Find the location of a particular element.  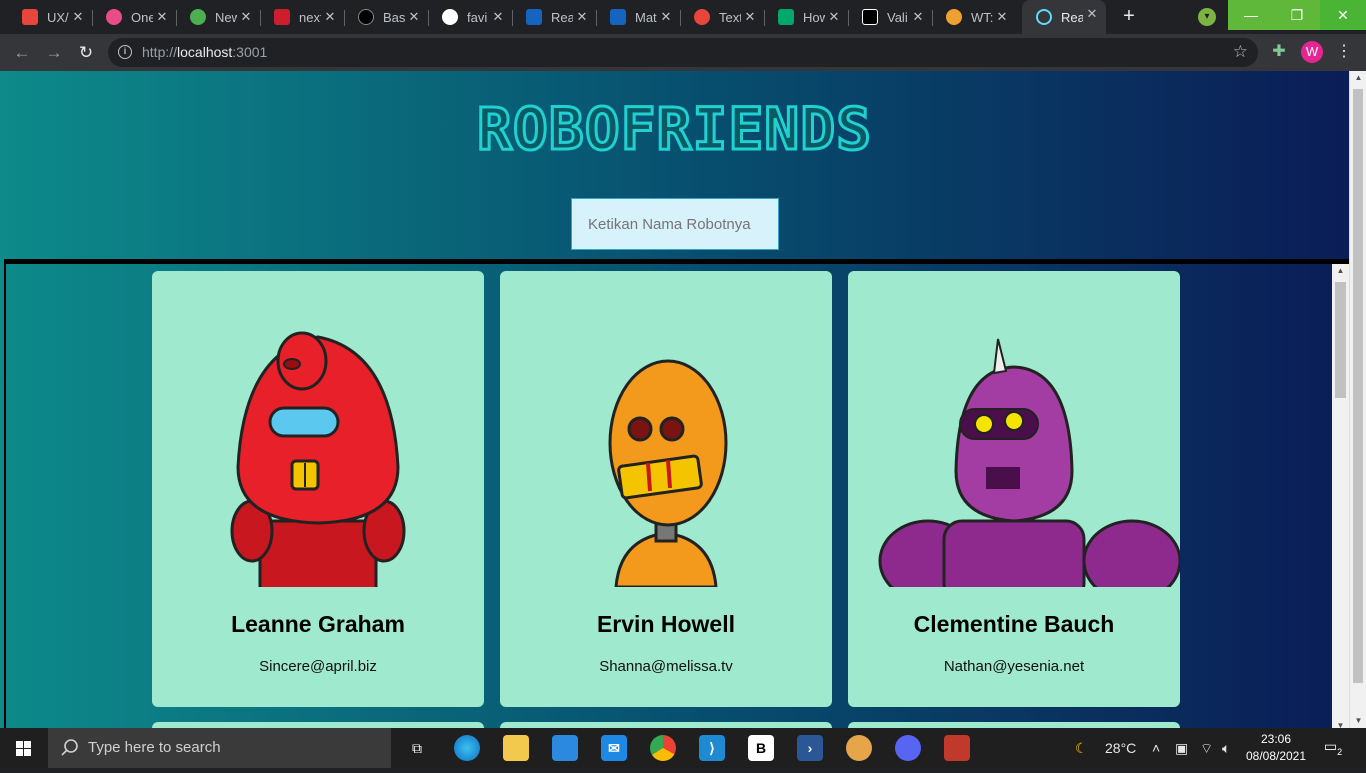

robot-name: Ervin Howell is located at coordinates (666, 624).